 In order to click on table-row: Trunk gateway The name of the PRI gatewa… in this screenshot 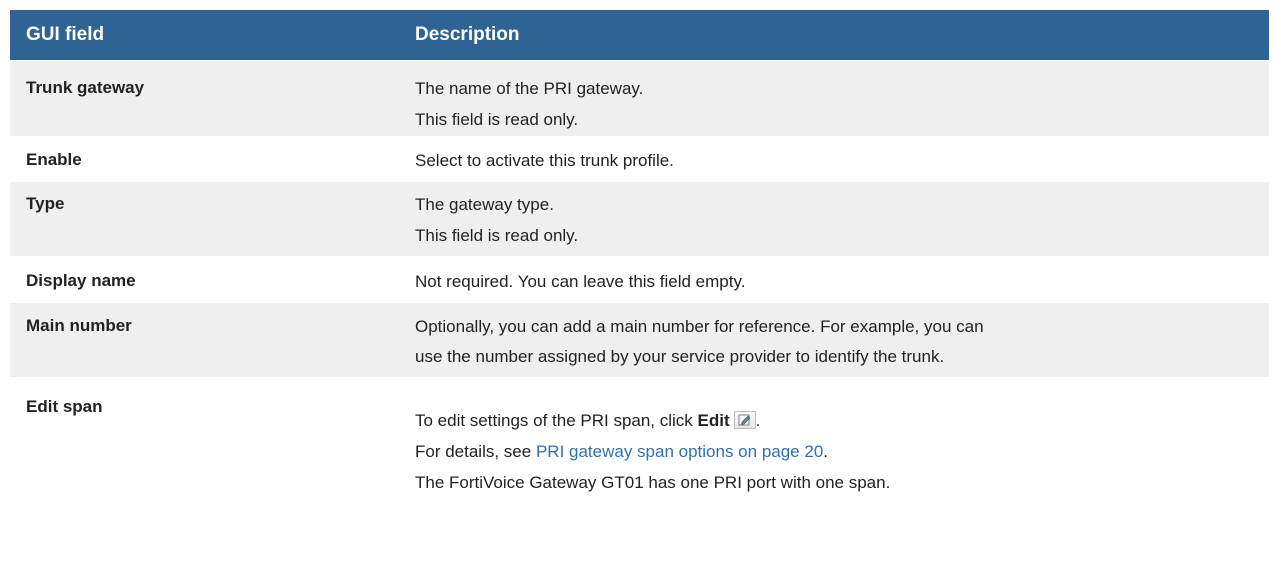, I will do `click(639, 99)`.